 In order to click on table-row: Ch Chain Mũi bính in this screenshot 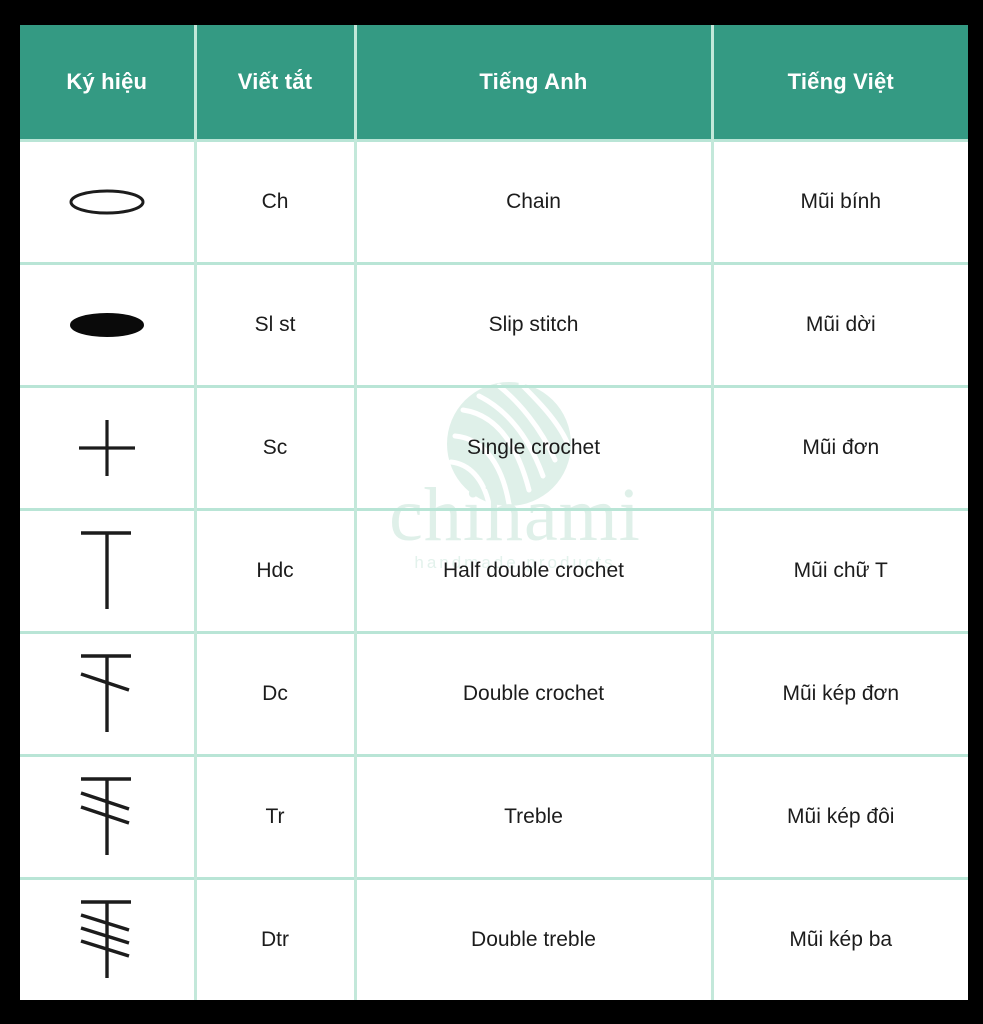, I will do `click(494, 200)`.